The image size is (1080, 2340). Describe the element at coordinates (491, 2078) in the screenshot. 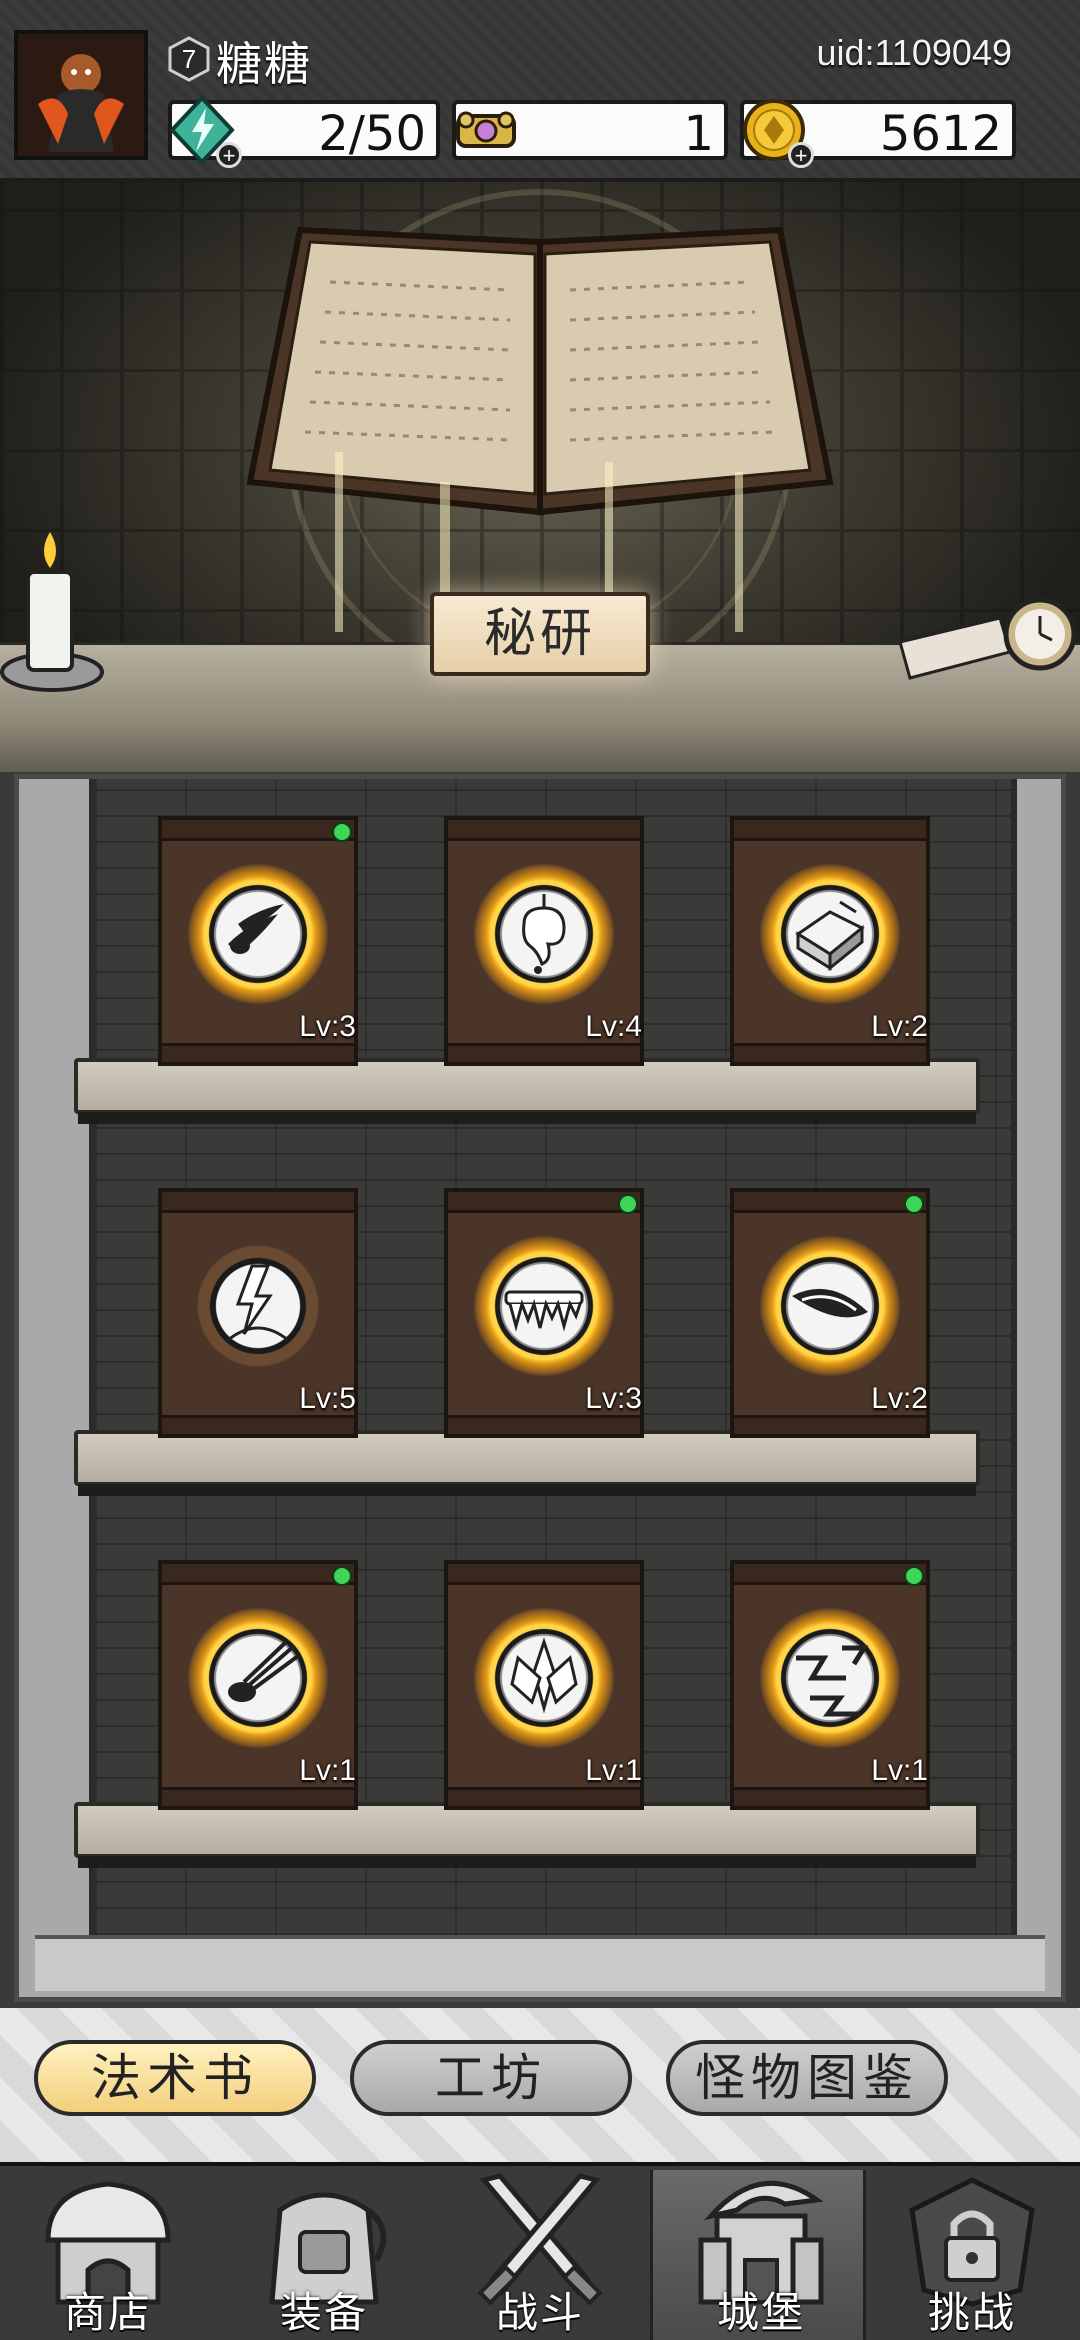

I see `tab-workshop: 工坊` at that location.